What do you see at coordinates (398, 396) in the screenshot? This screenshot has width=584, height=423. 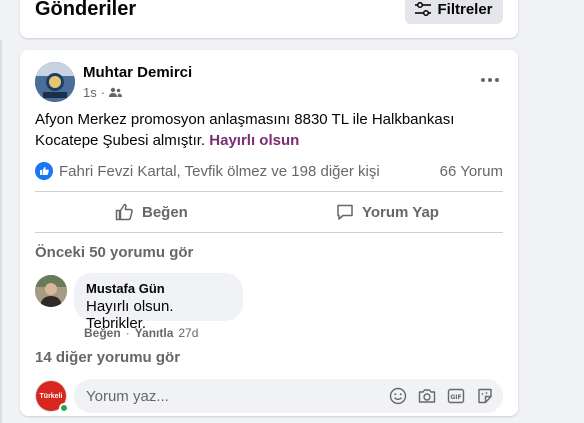 I see `emoji-icon` at bounding box center [398, 396].